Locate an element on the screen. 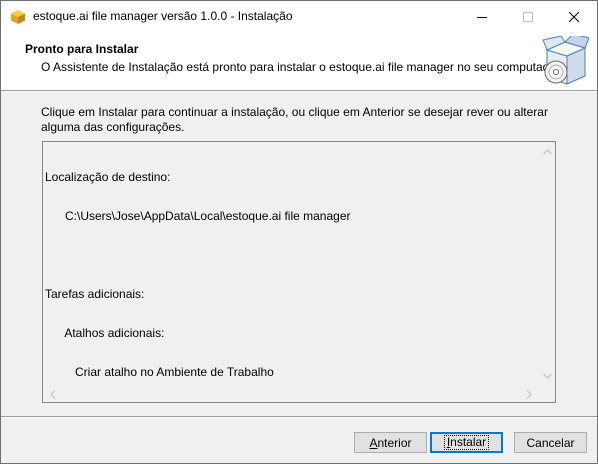 Image resolution: width=598 pixels, height=464 pixels. cancel-button: Cancelar is located at coordinates (550, 442).